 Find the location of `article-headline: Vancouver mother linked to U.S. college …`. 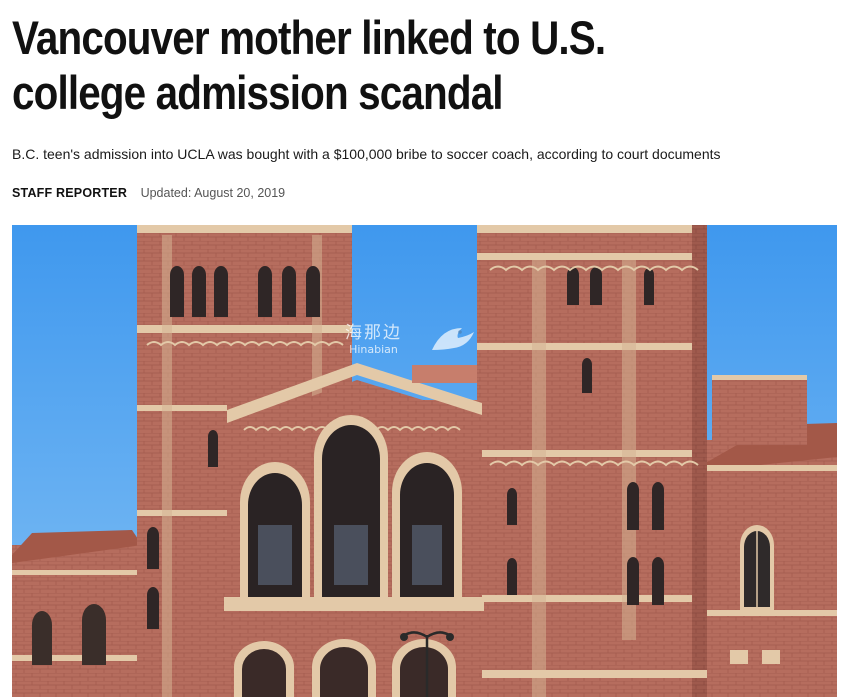

article-headline: Vancouver mother linked to U.S. college … is located at coordinates (309, 65).